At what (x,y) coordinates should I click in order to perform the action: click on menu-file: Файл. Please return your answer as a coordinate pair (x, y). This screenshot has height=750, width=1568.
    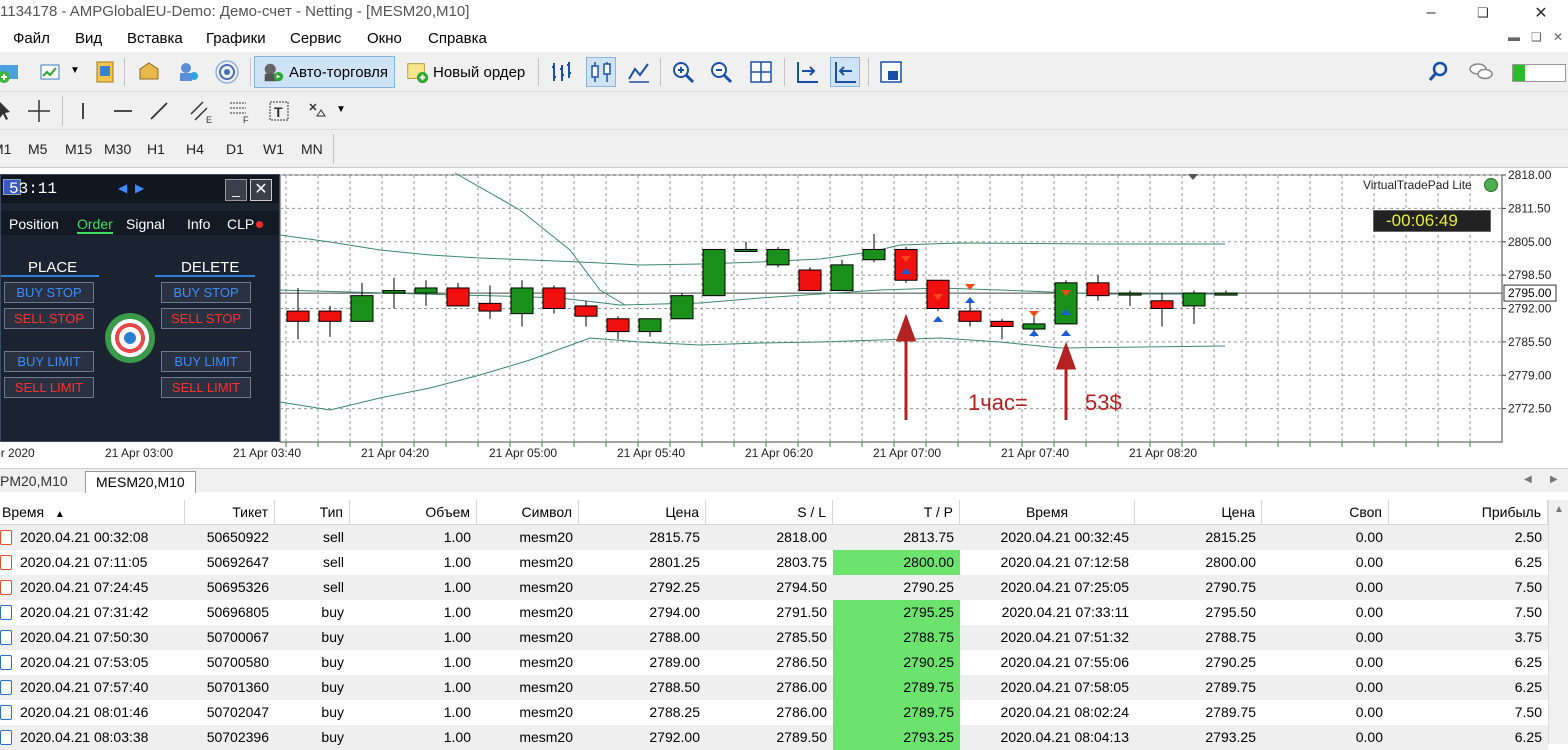
    Looking at the image, I should click on (31, 38).